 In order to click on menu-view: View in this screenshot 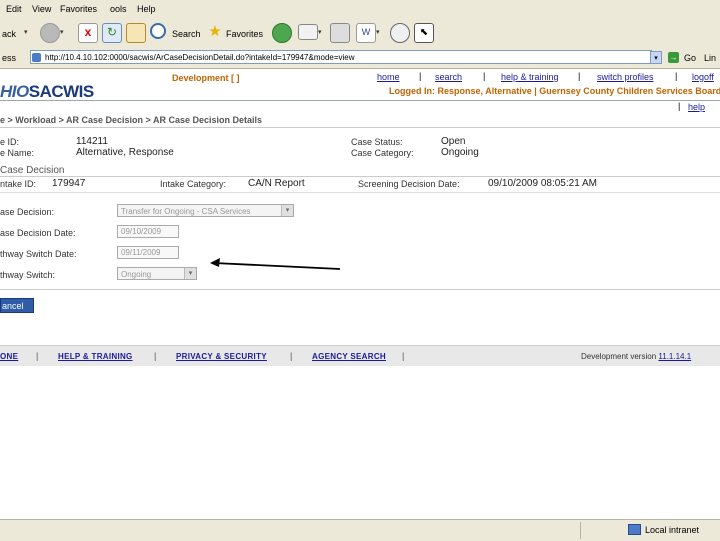, I will do `click(41, 9)`.